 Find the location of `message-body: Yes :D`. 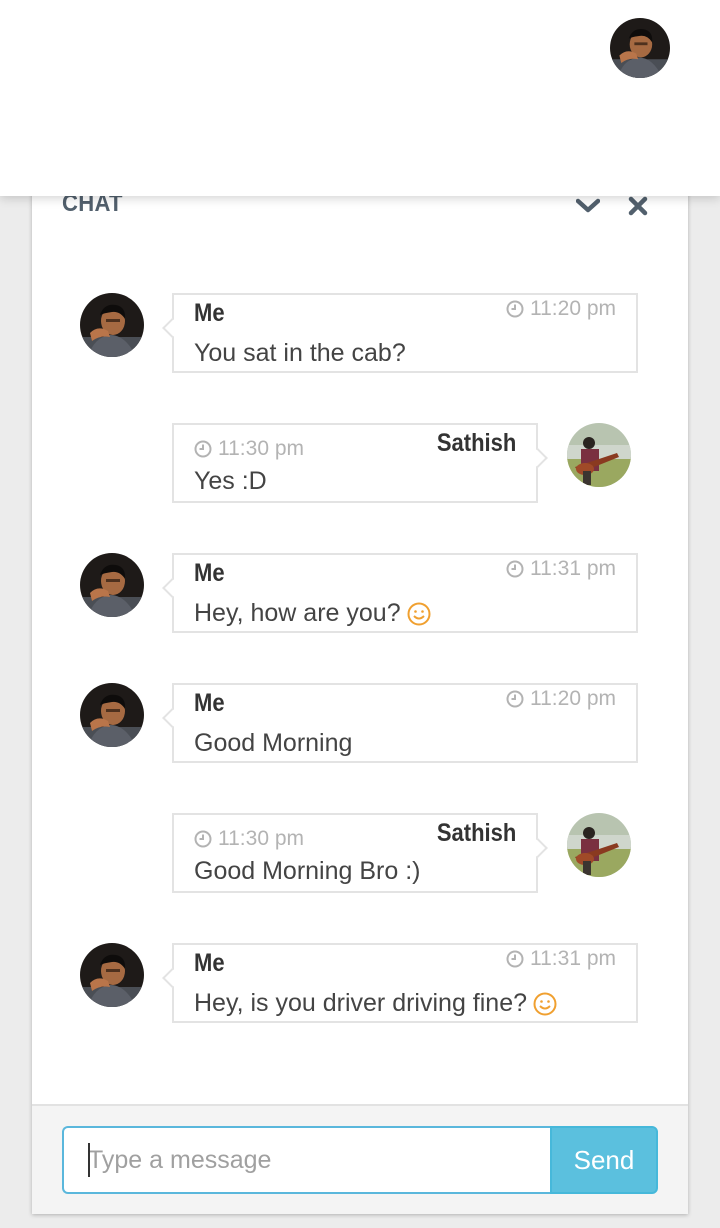

message-body: Yes :D is located at coordinates (230, 481).